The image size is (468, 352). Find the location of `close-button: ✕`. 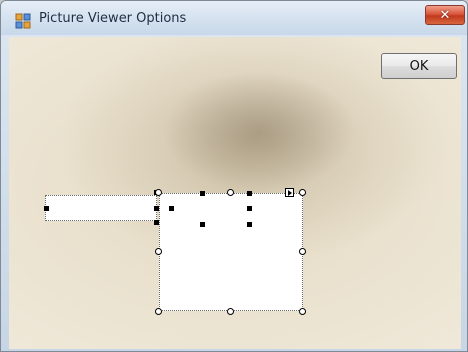

close-button: ✕ is located at coordinates (445, 15).